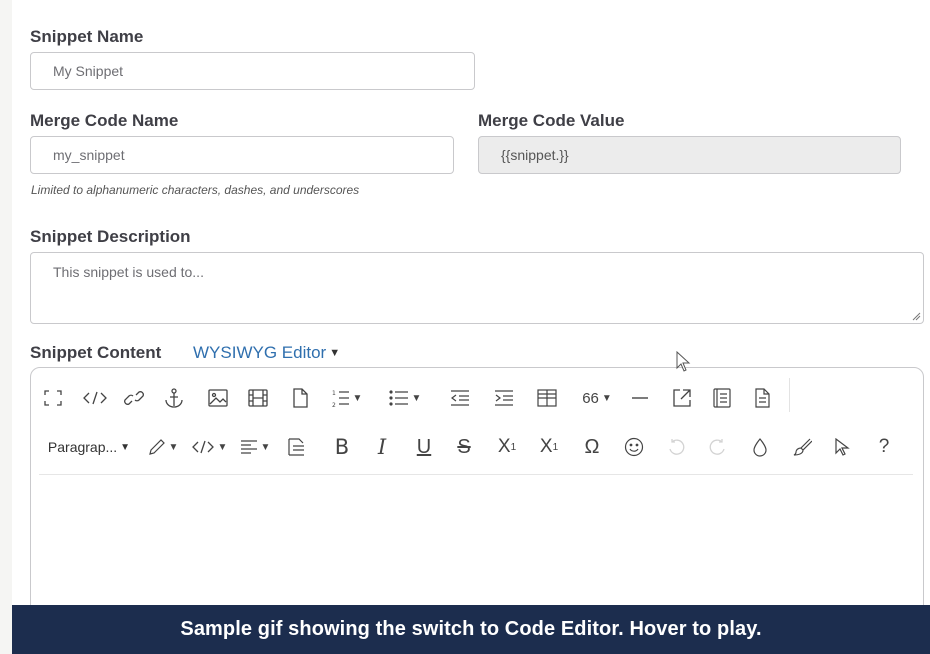  What do you see at coordinates (382, 447) in the screenshot?
I see `italic-icon: I` at bounding box center [382, 447].